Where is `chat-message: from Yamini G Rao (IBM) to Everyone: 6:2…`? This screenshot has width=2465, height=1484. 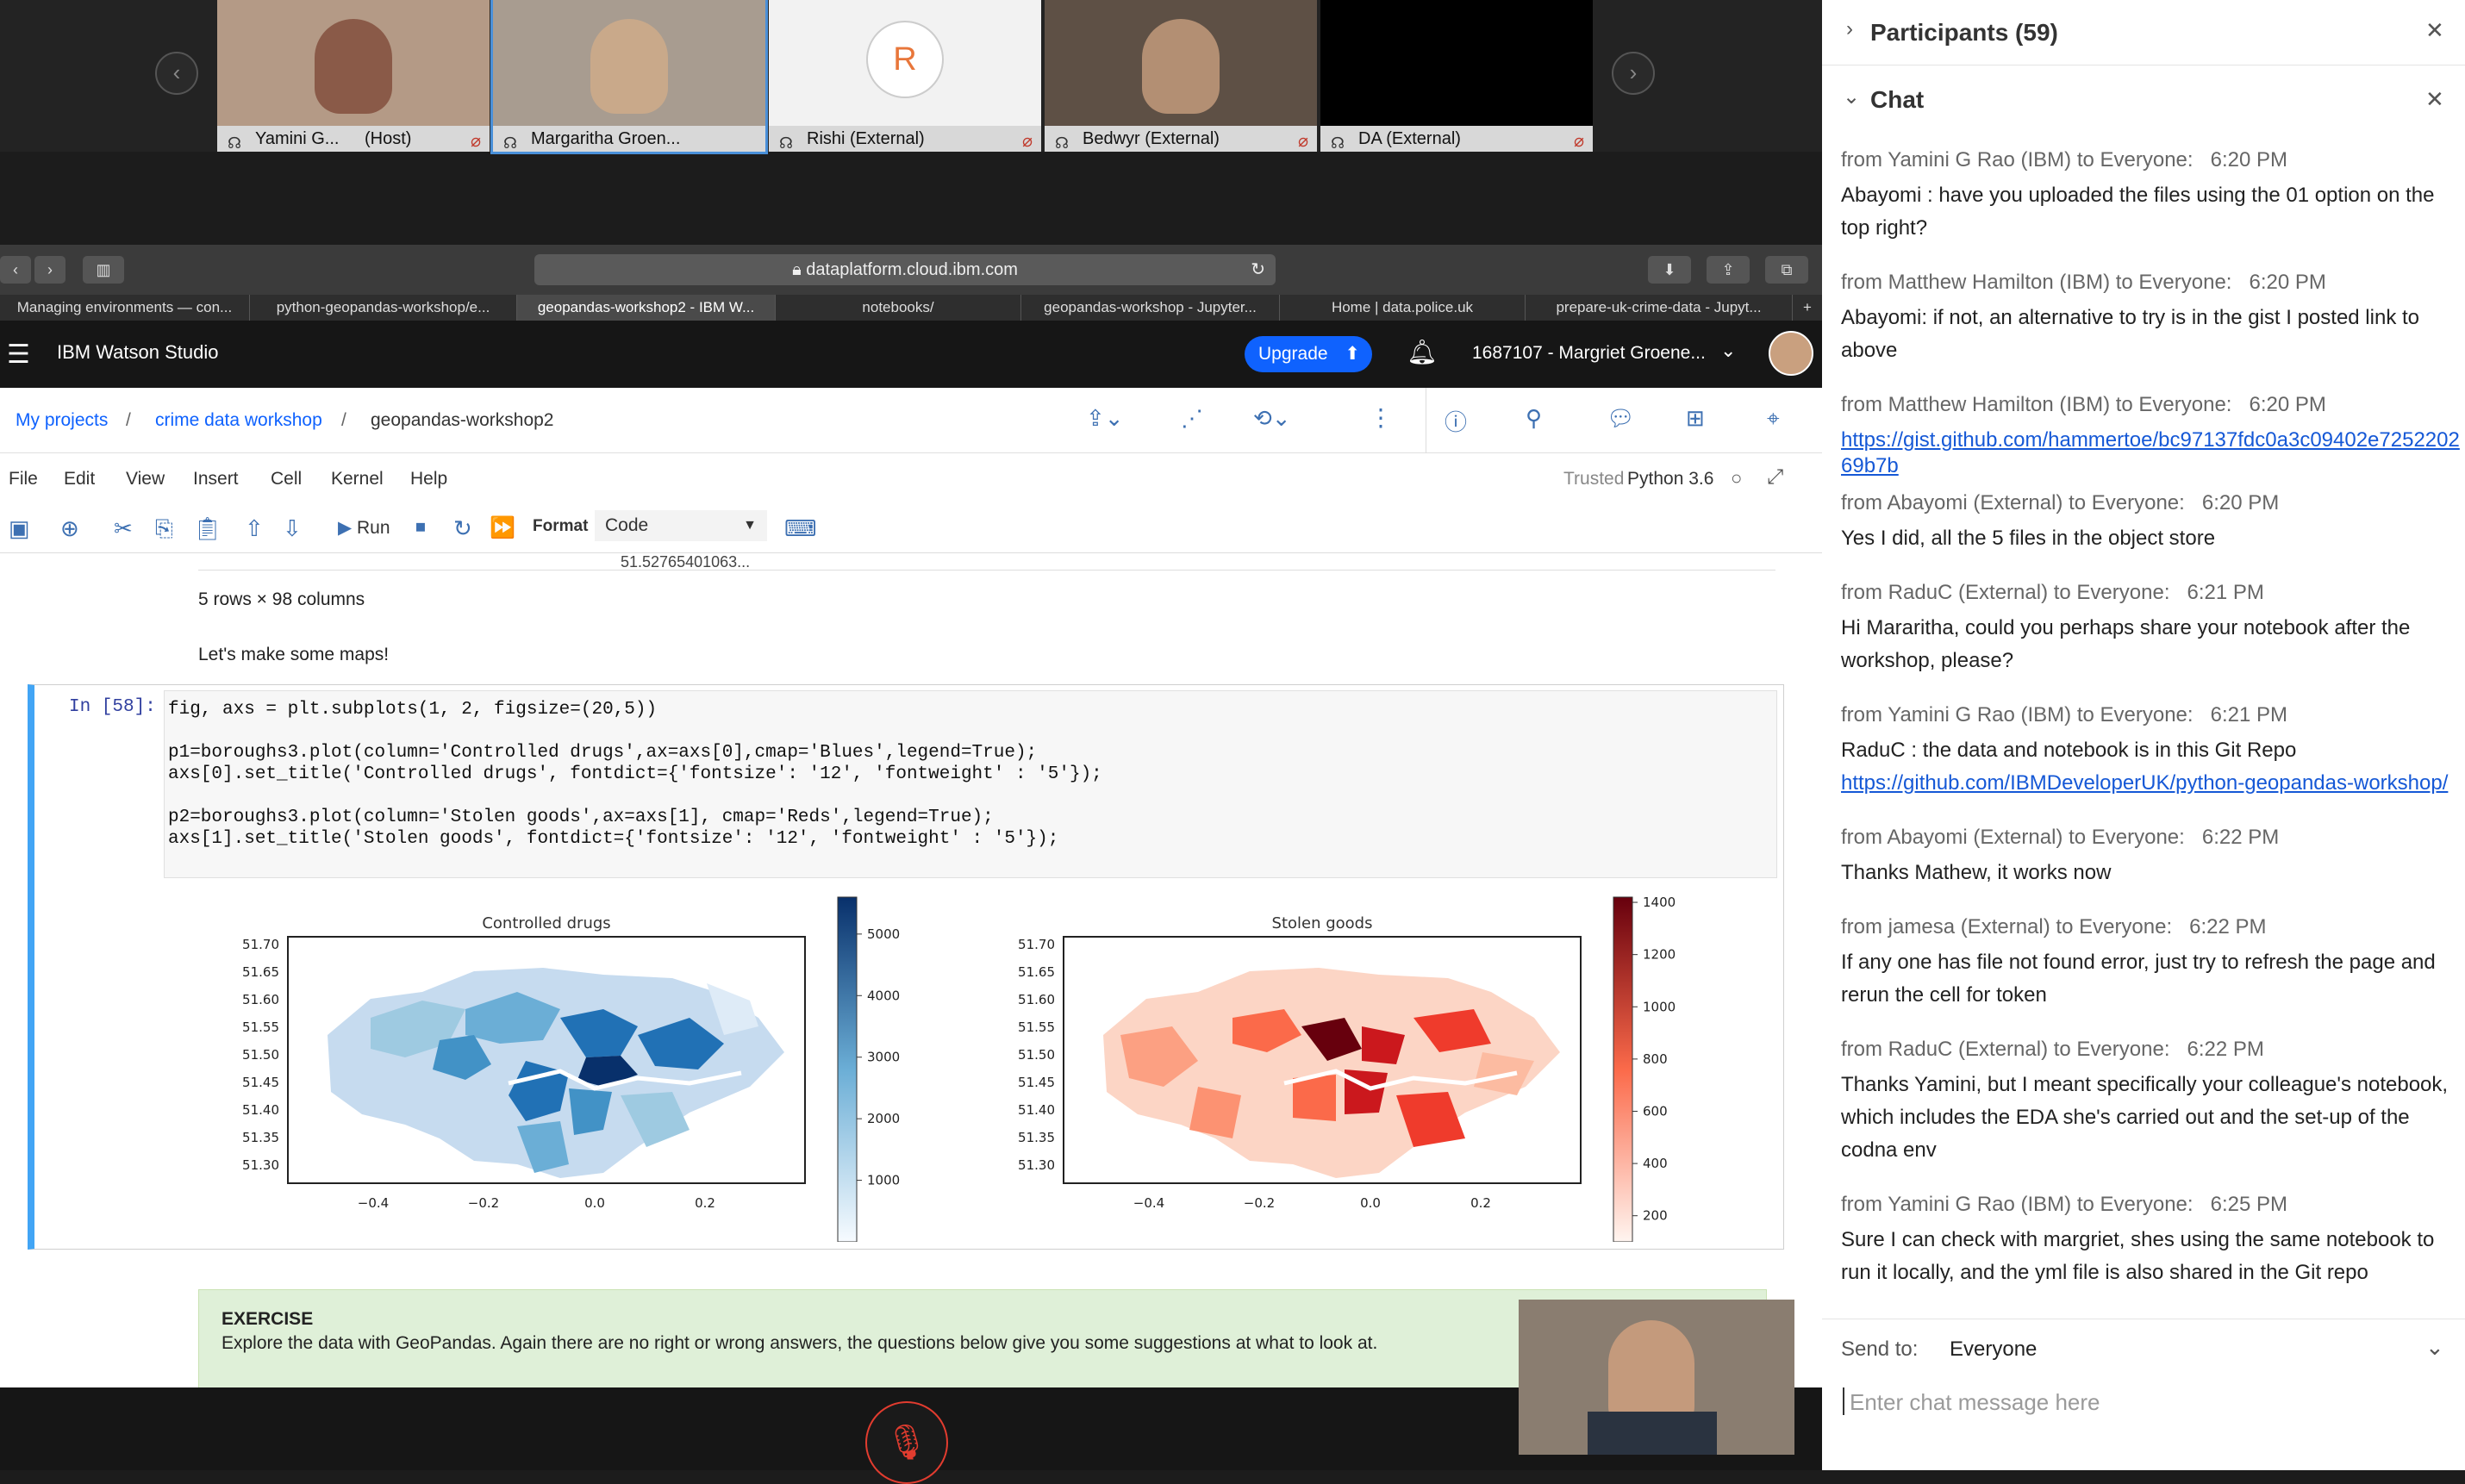 chat-message: from Yamini G Rao (IBM) to Everyone: 6:2… is located at coordinates (2151, 1241).